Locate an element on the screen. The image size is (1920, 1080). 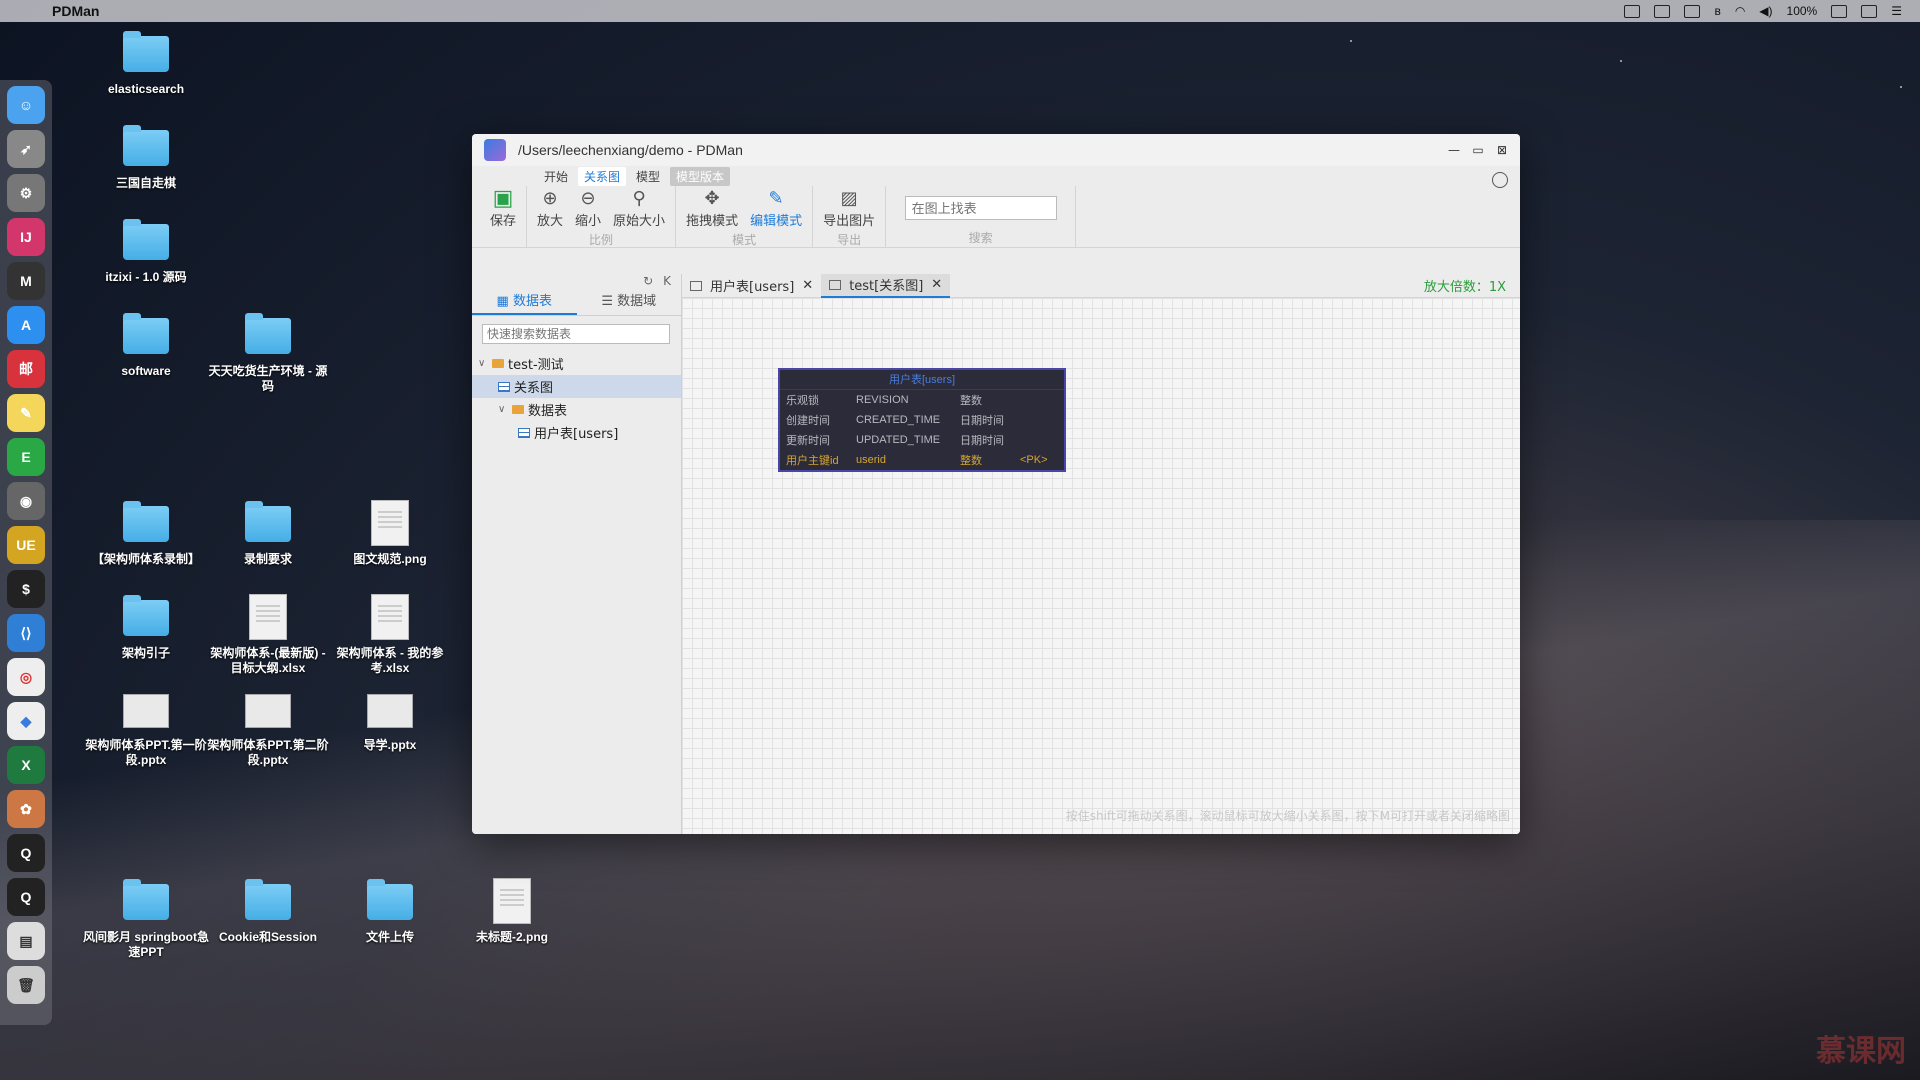
desktop-item: software is located at coordinates (146, 346).